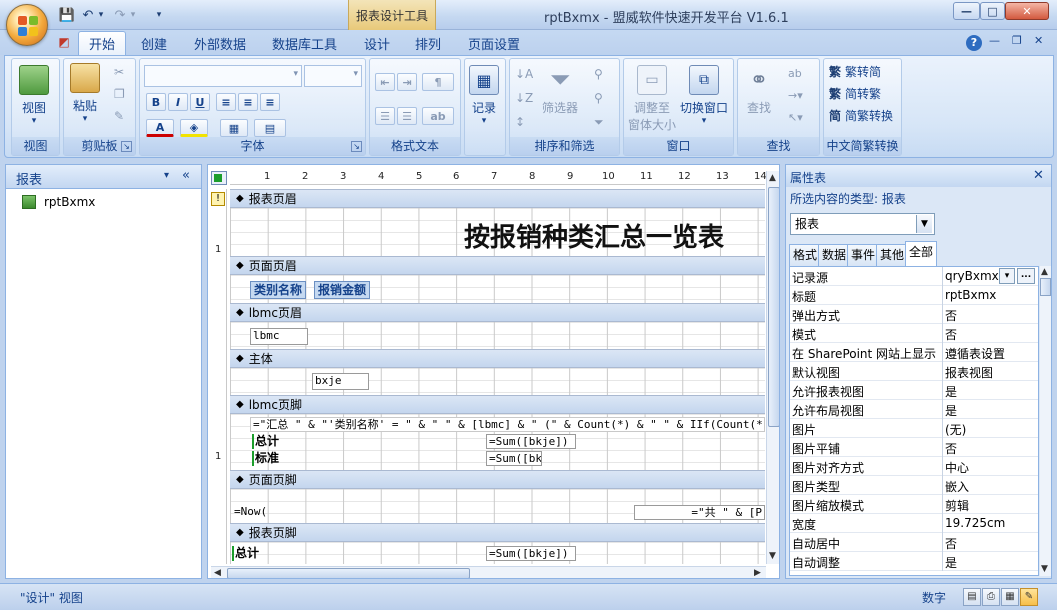 This screenshot has width=1057, height=610. Describe the element at coordinates (126, 146) in the screenshot. I see `clipboard-launcher-icon: ↘` at that location.